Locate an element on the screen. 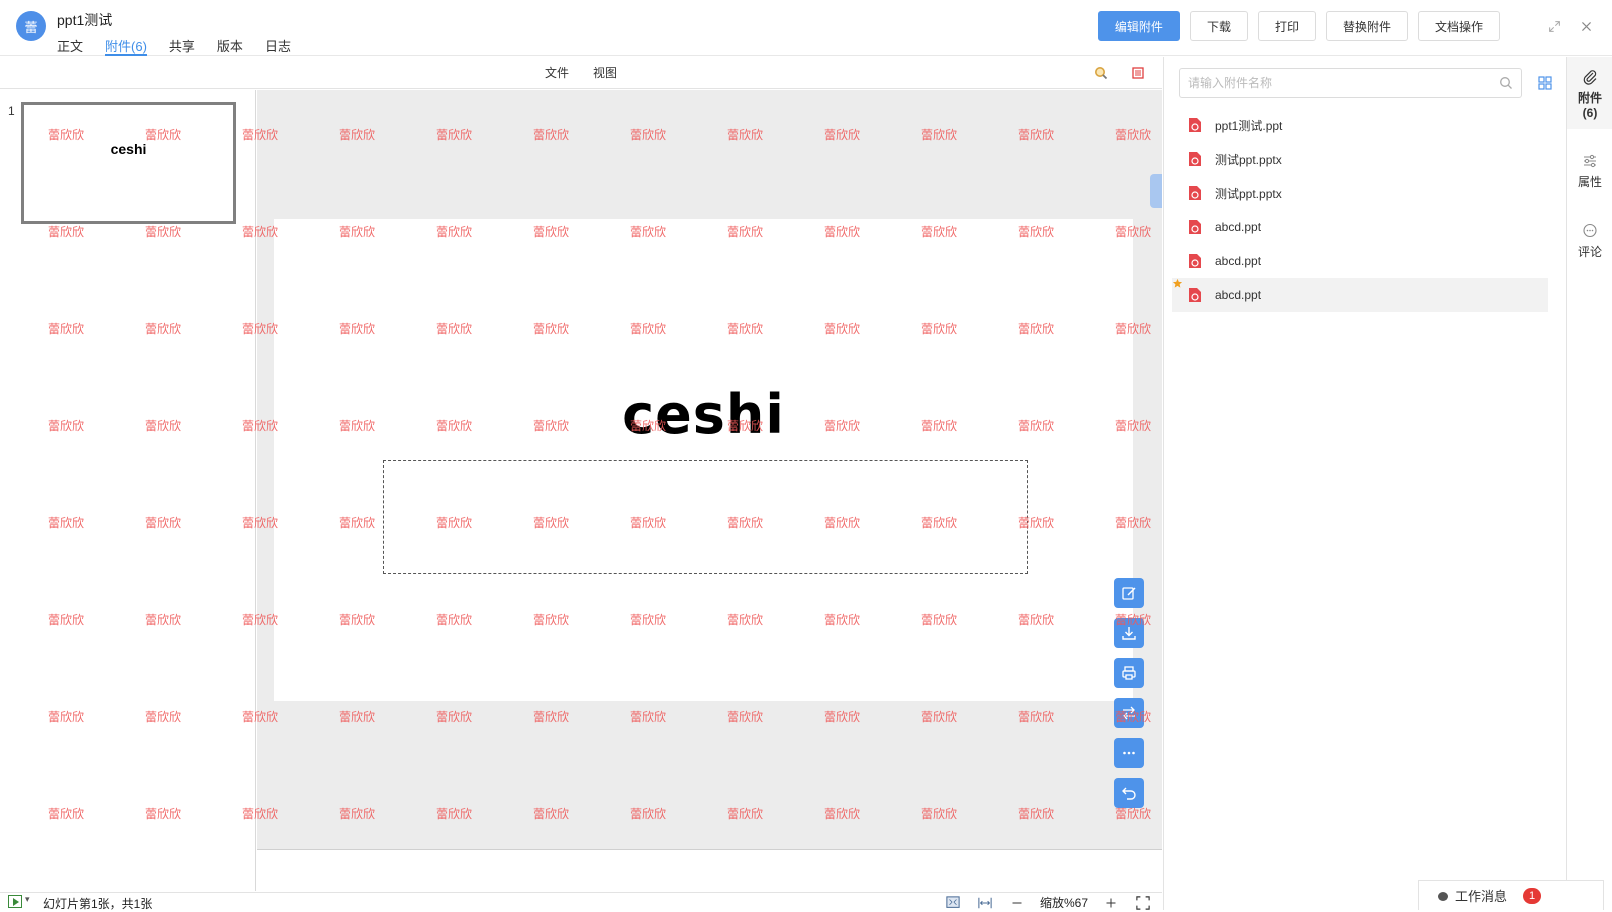 This screenshot has width=1612, height=912. chat-bubble-icon is located at coordinates (1443, 896).